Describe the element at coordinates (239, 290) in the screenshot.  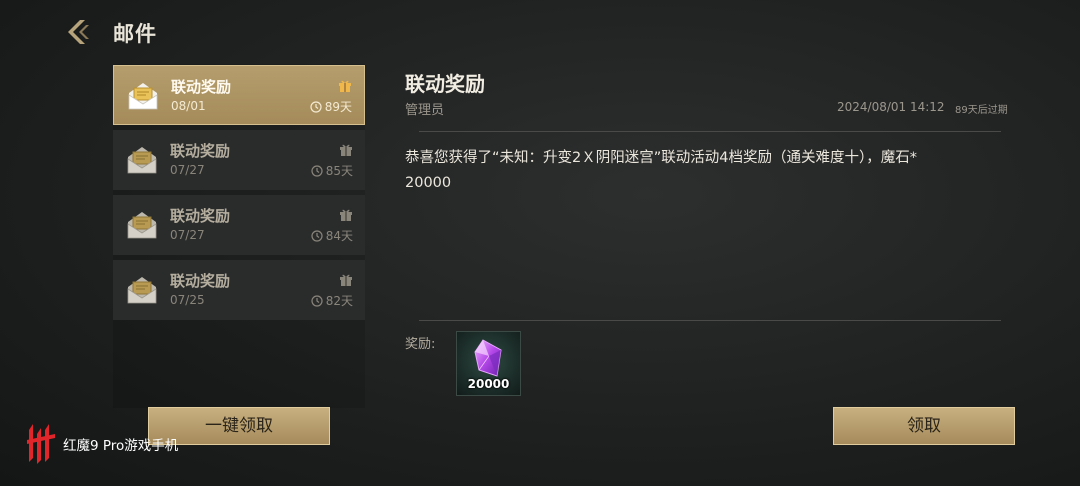
I see `mail-item: 联动奖励 07/25 82天` at that location.